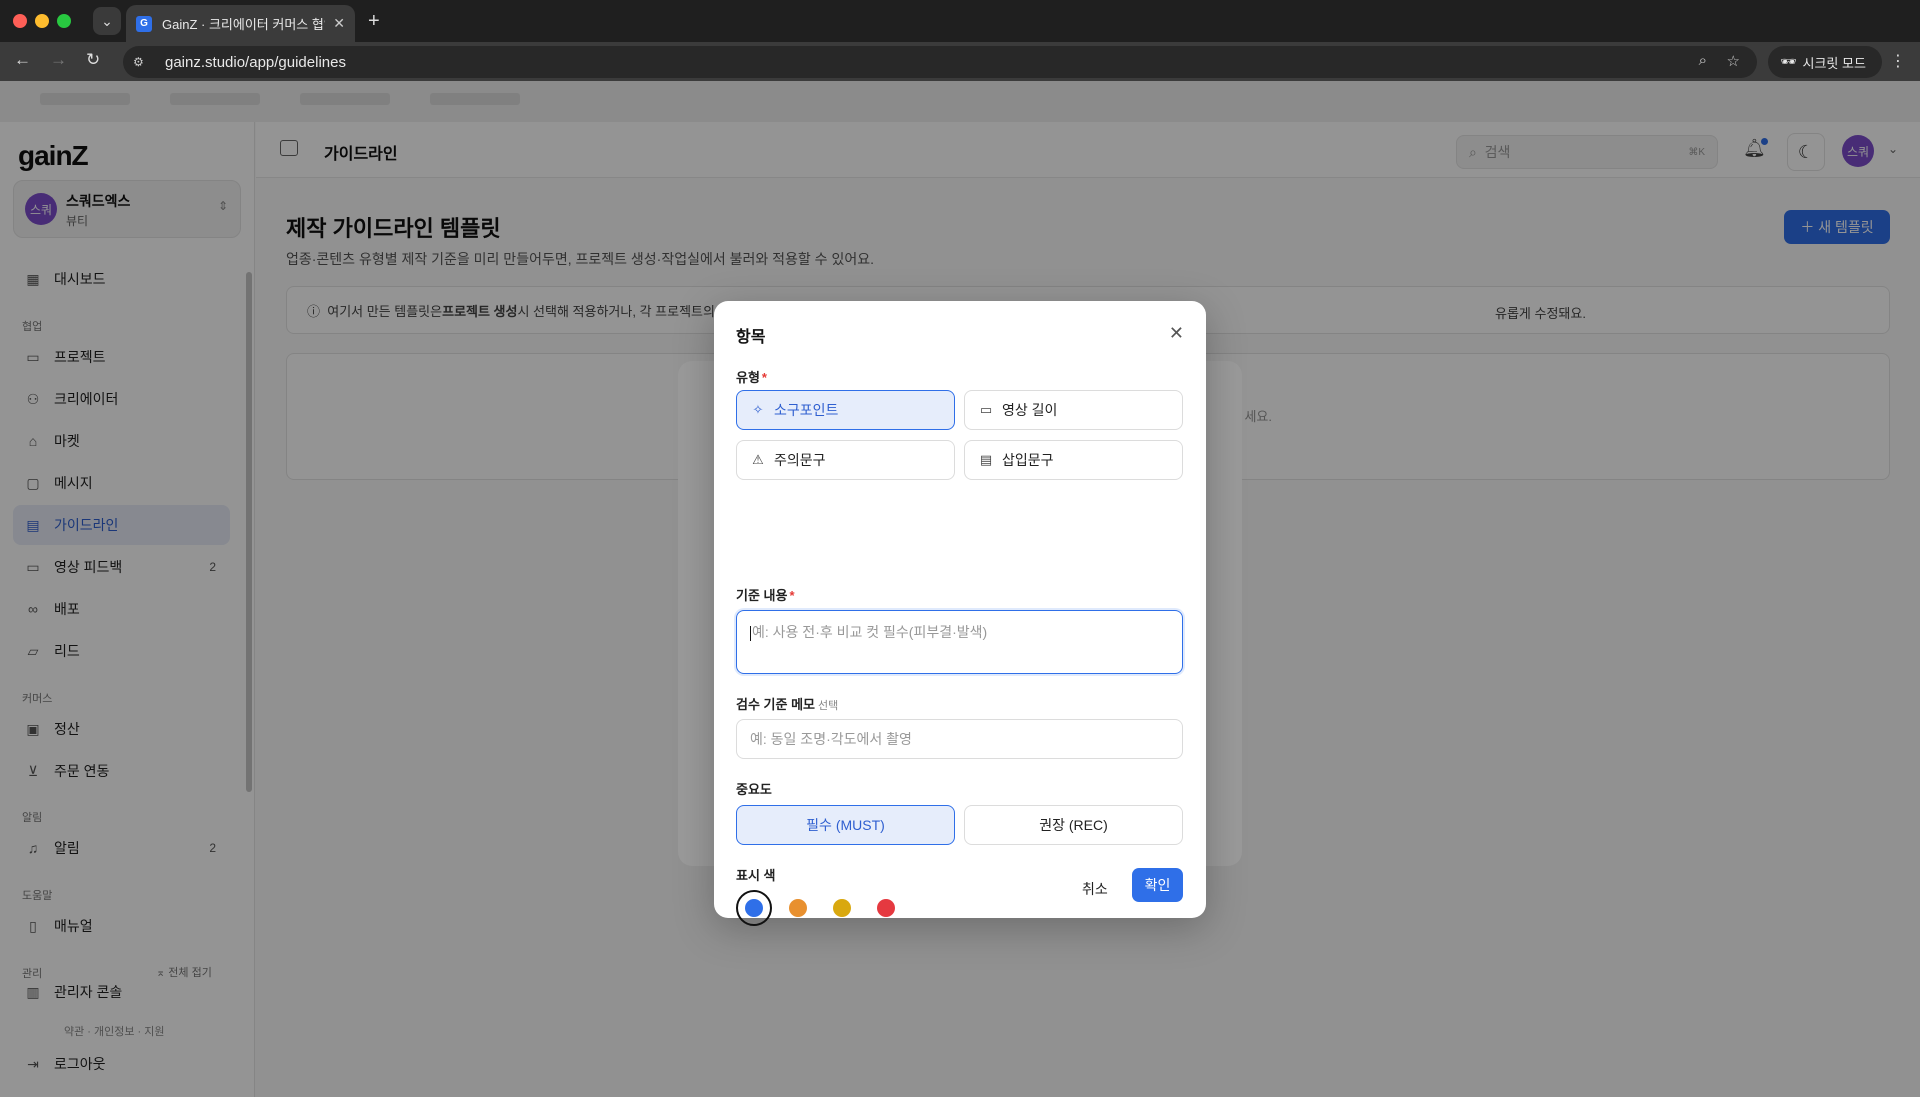  I want to click on type-option-insert-text: ▤ 삽입문구, so click(1073, 460).